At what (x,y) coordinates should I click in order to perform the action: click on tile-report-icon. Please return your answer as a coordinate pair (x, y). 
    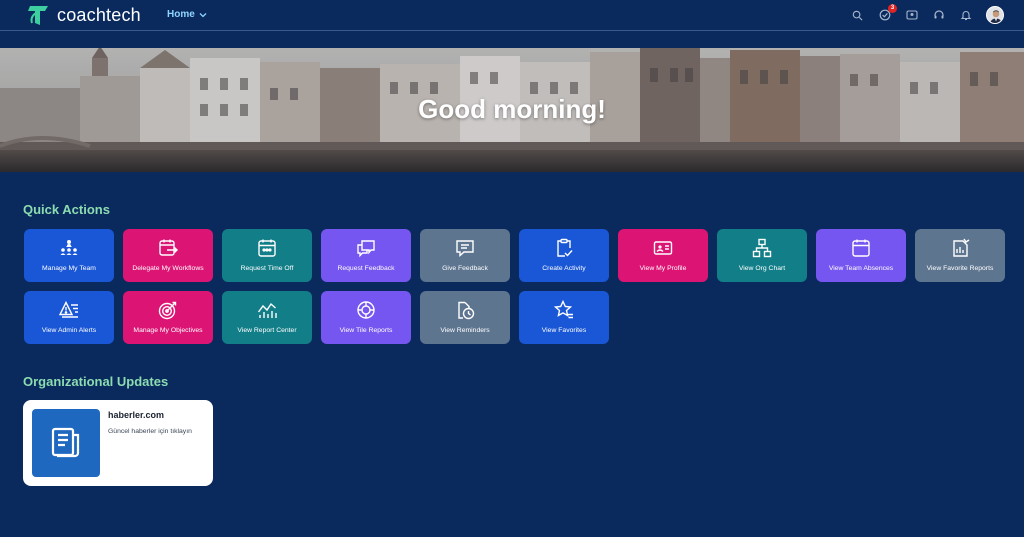
    Looking at the image, I should click on (366, 310).